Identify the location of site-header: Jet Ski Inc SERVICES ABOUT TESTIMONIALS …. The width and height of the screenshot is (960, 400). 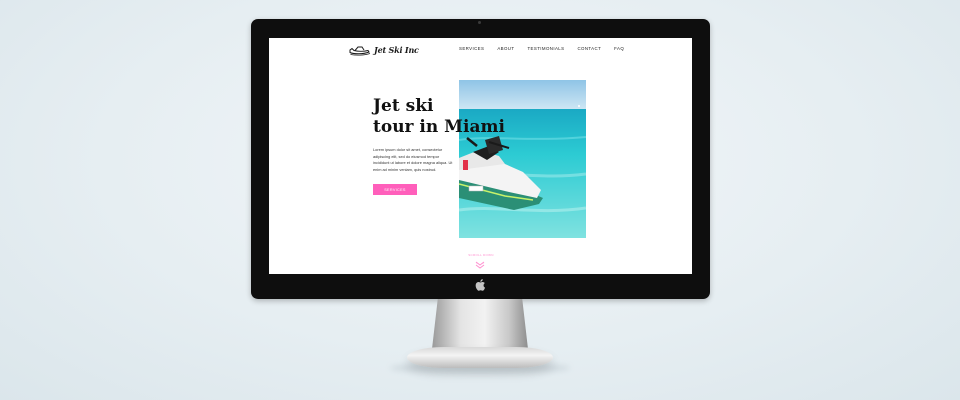
(480, 50).